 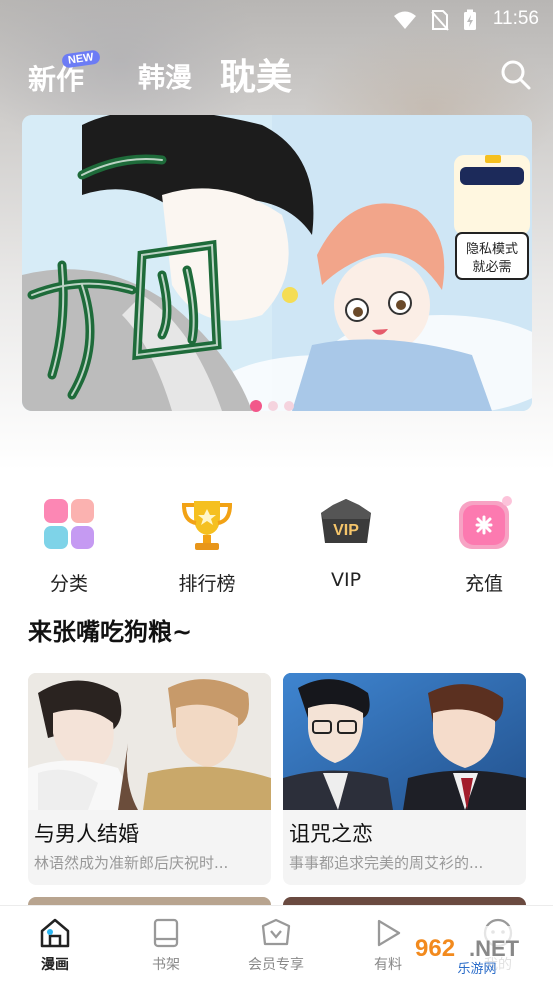 What do you see at coordinates (331, 834) in the screenshot?
I see `comic-title: 诅咒之恋` at bounding box center [331, 834].